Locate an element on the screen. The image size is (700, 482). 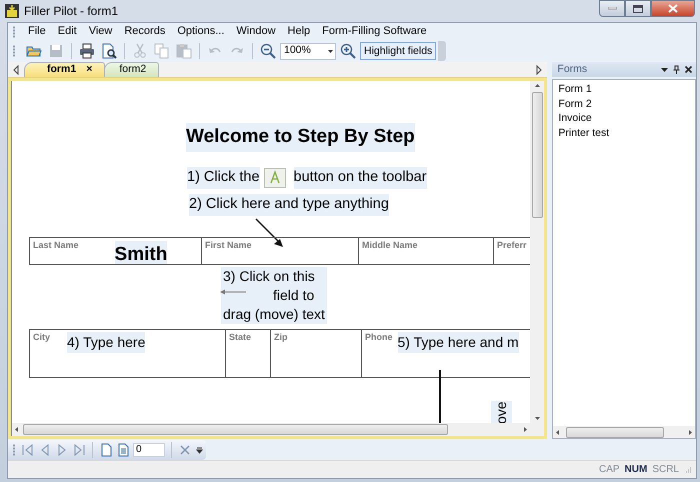
form-list-item: Form 2 is located at coordinates (624, 103).